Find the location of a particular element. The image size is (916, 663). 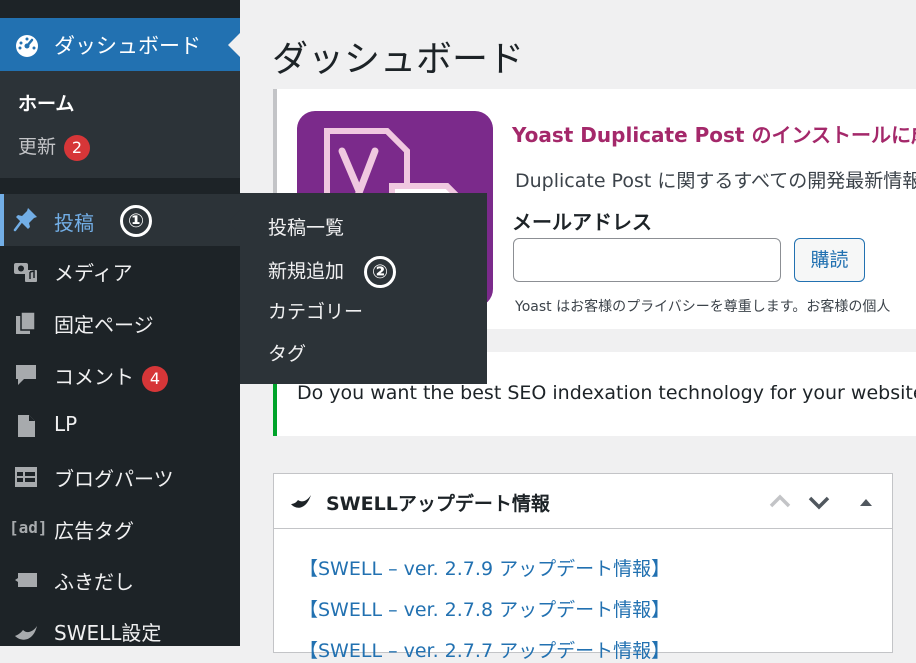

subscribe-button: 購読 is located at coordinates (829, 260).